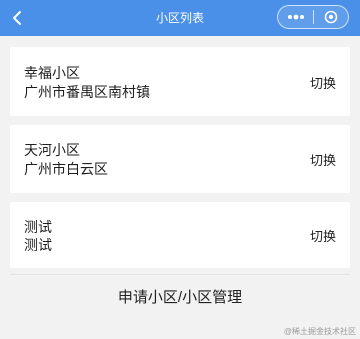  I want to click on community-address: 广州市白云区, so click(66, 169).